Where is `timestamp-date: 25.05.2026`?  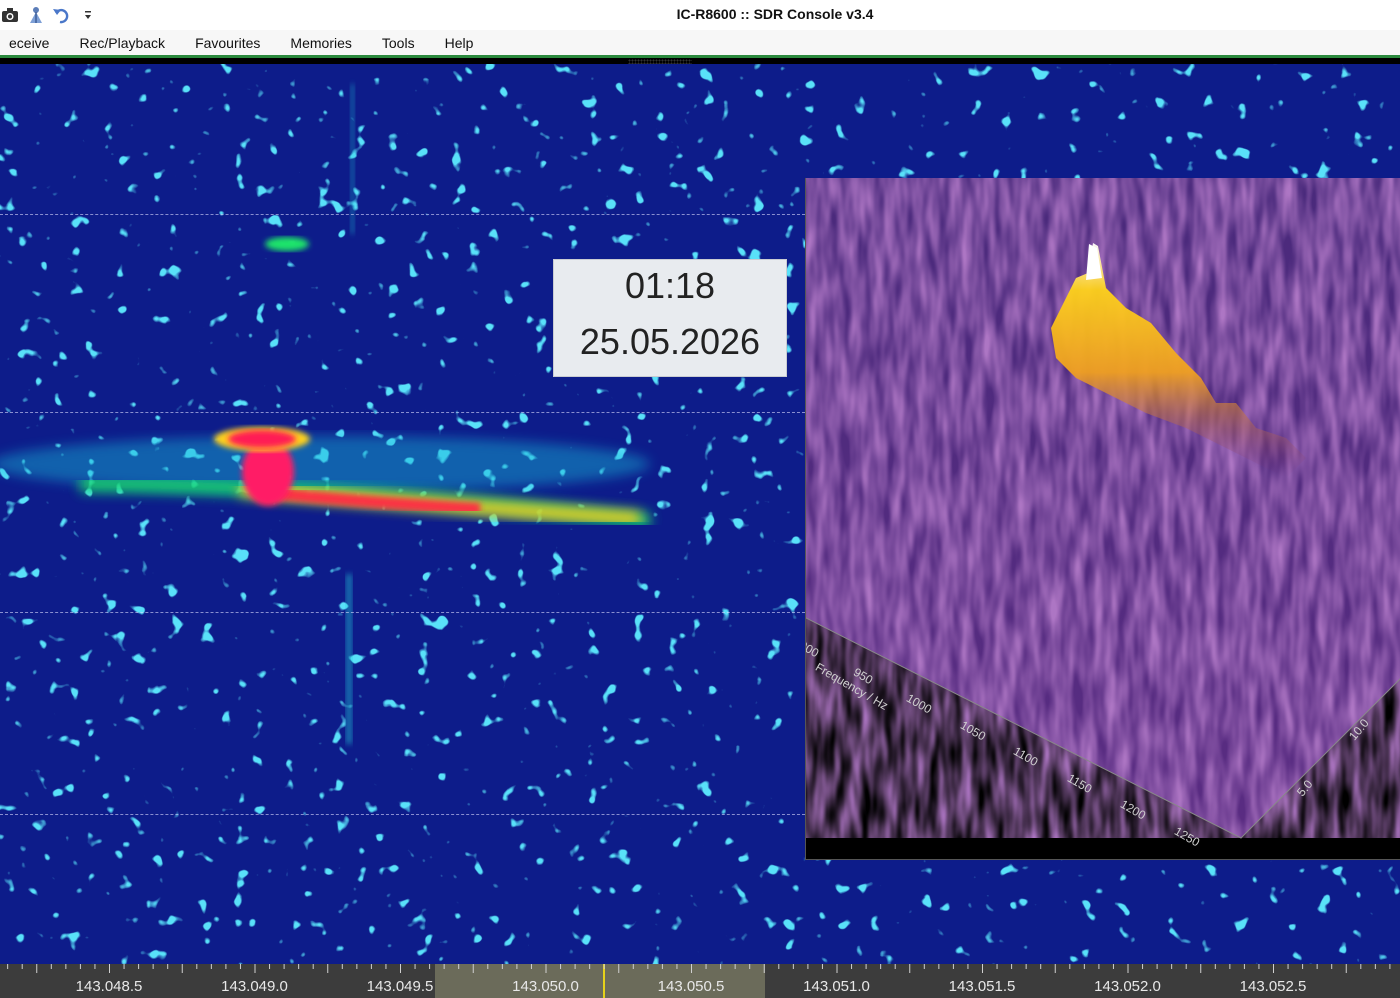
timestamp-date: 25.05.2026 is located at coordinates (670, 341).